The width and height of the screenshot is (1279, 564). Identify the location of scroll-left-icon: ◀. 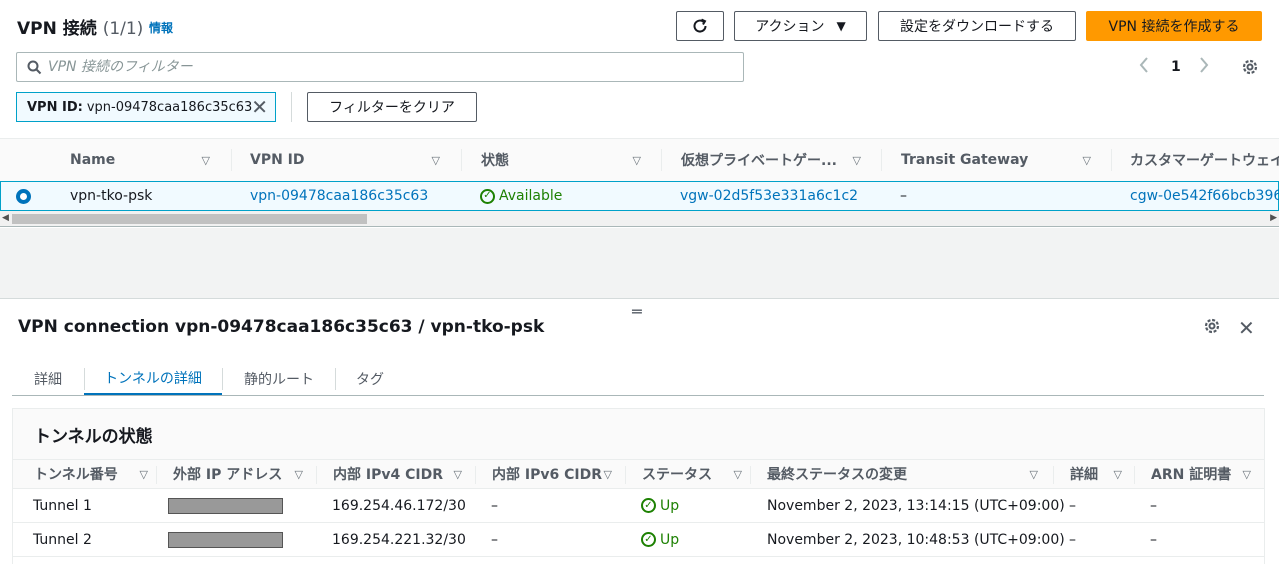
(5, 218).